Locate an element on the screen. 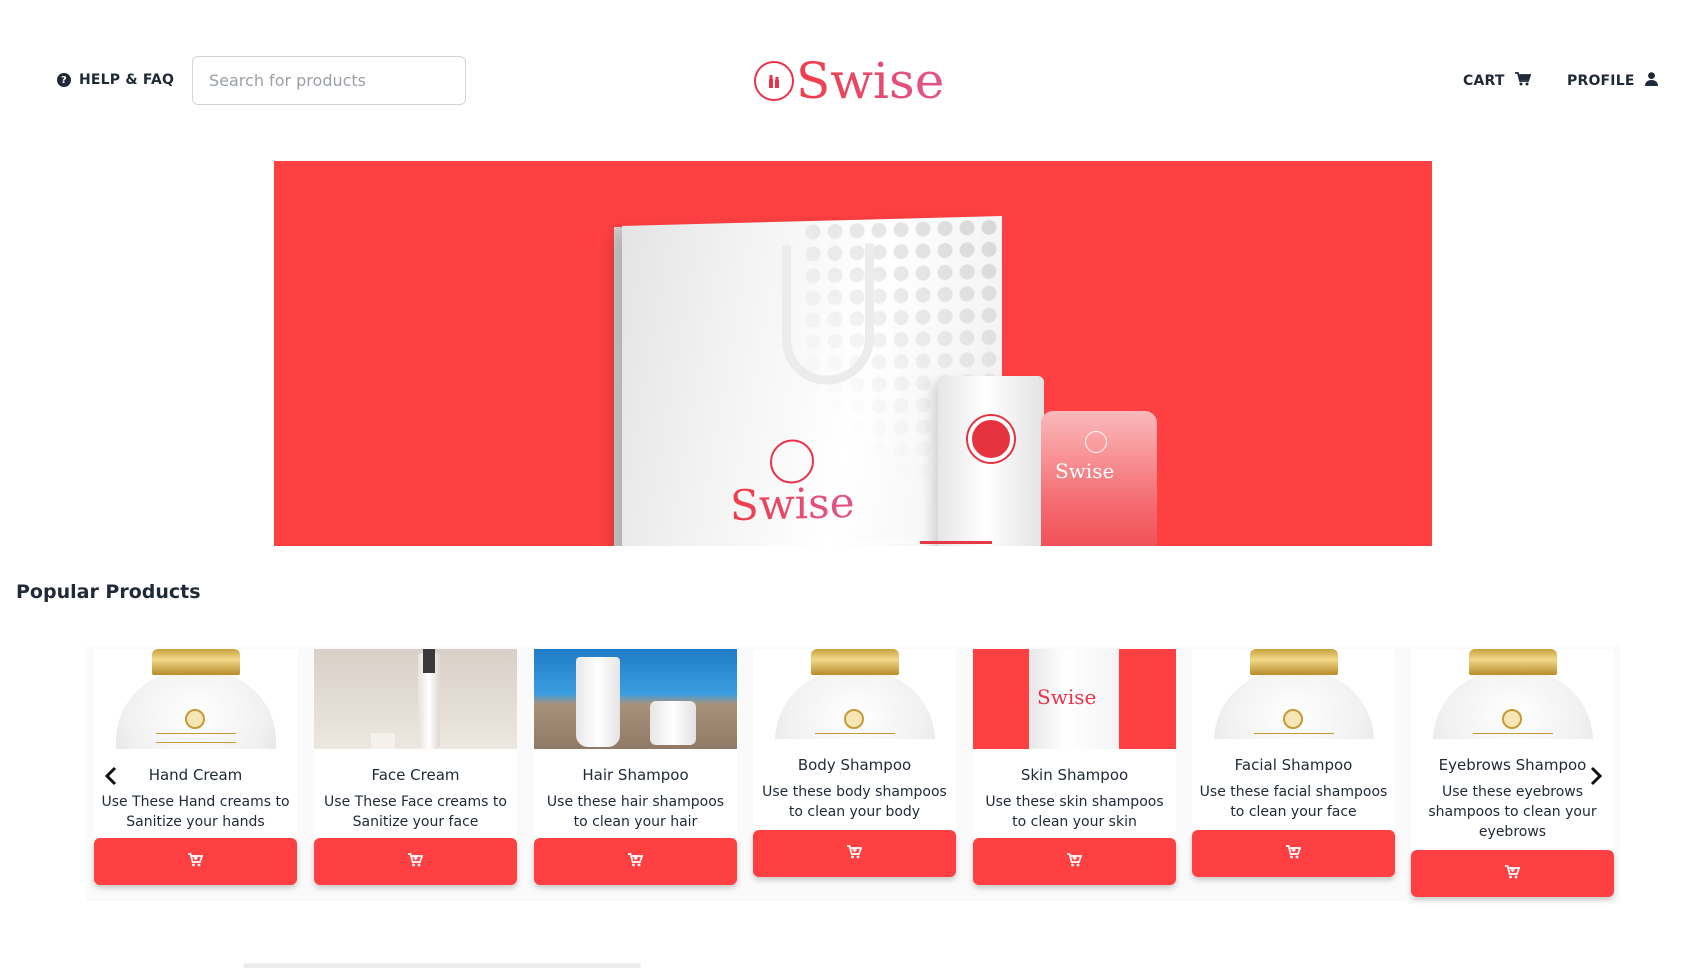 This screenshot has height=968, width=1697. section-title: Popular Products is located at coordinates (108, 592).